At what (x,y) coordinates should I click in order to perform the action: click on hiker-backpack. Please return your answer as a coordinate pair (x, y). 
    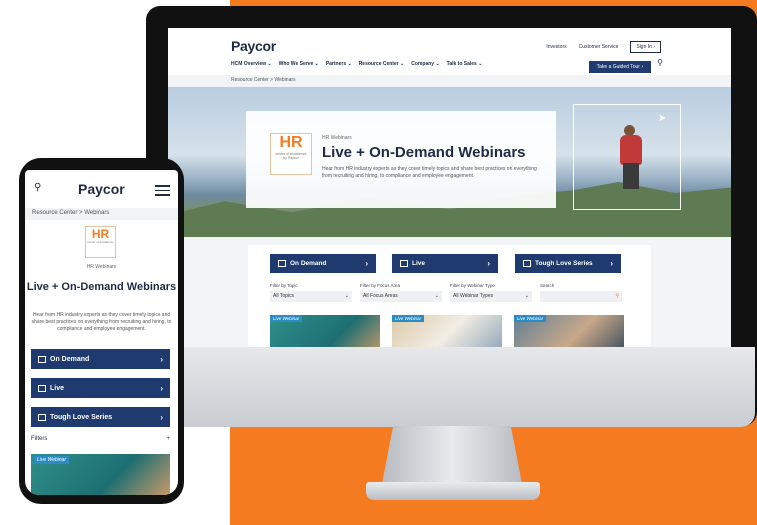
    Looking at the image, I should click on (631, 150).